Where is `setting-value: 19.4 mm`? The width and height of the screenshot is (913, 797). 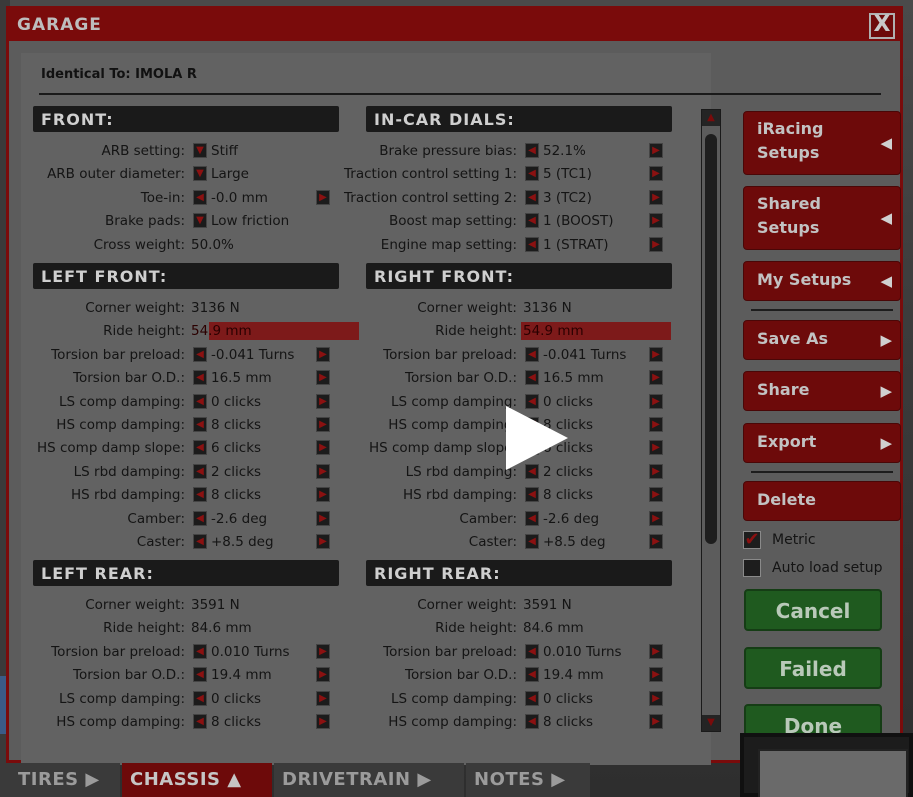
setting-value: 19.4 mm is located at coordinates (241, 675).